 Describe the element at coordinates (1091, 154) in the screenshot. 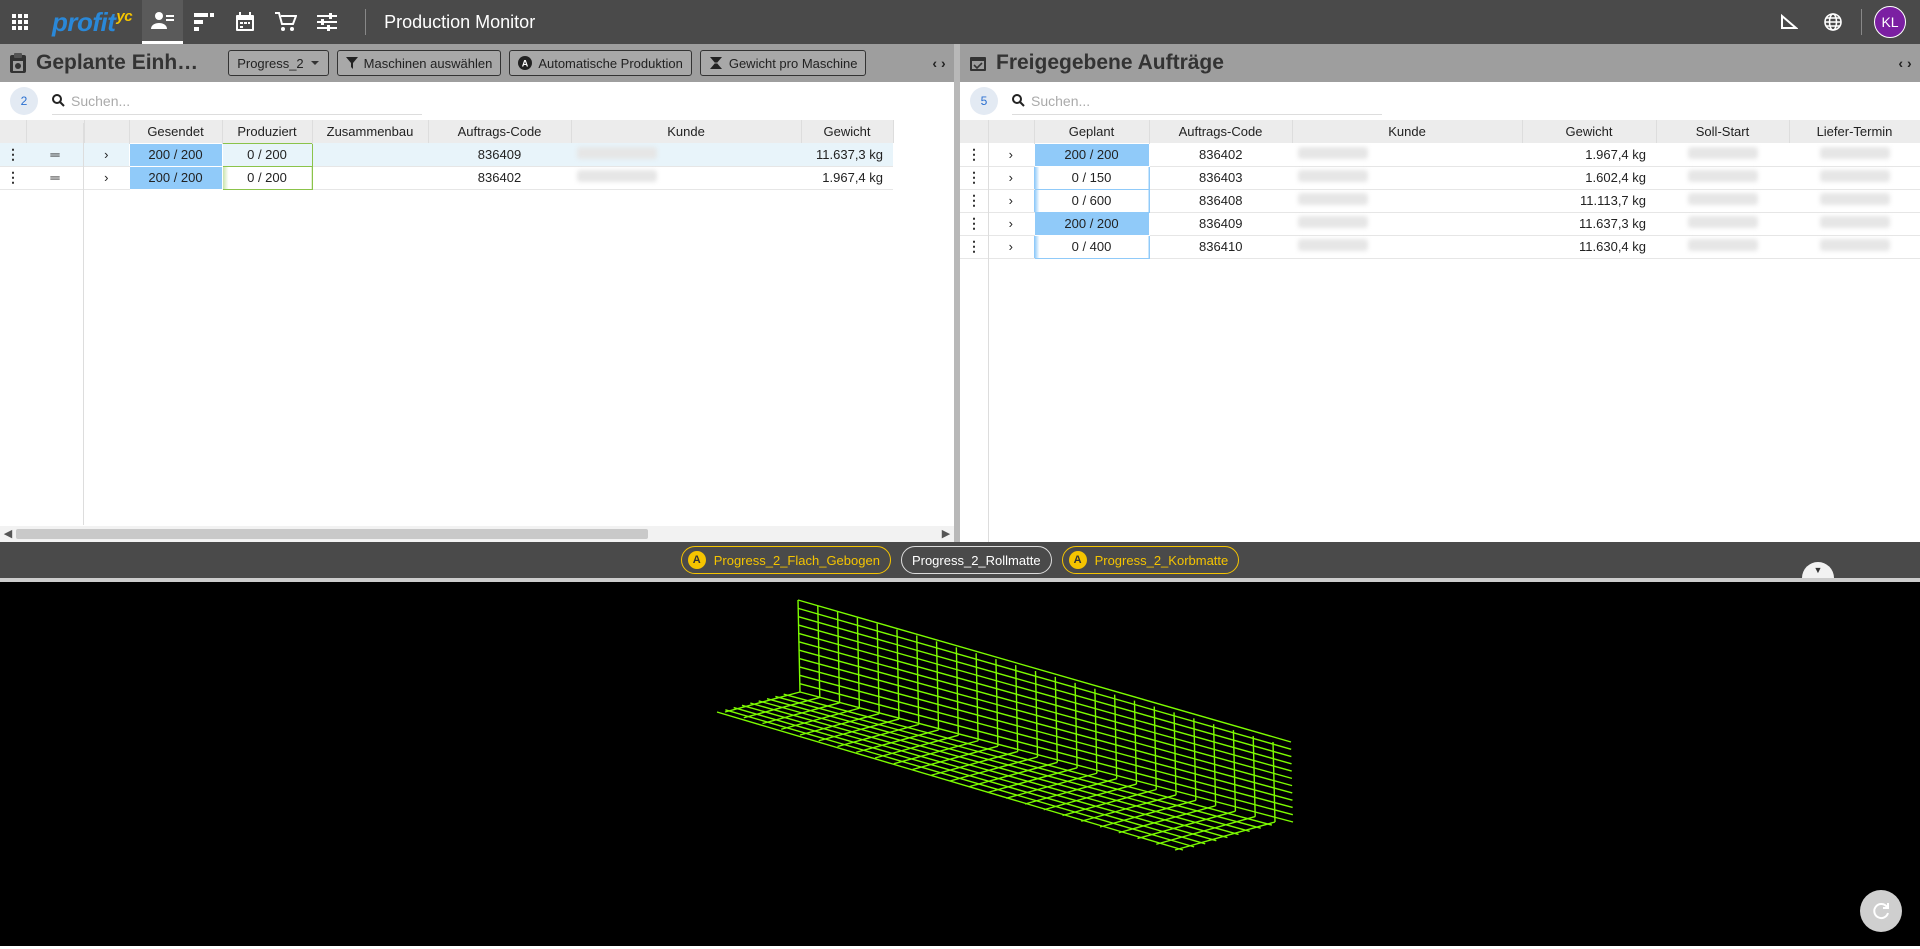

I see `geplant-cell: 200 / 200` at that location.